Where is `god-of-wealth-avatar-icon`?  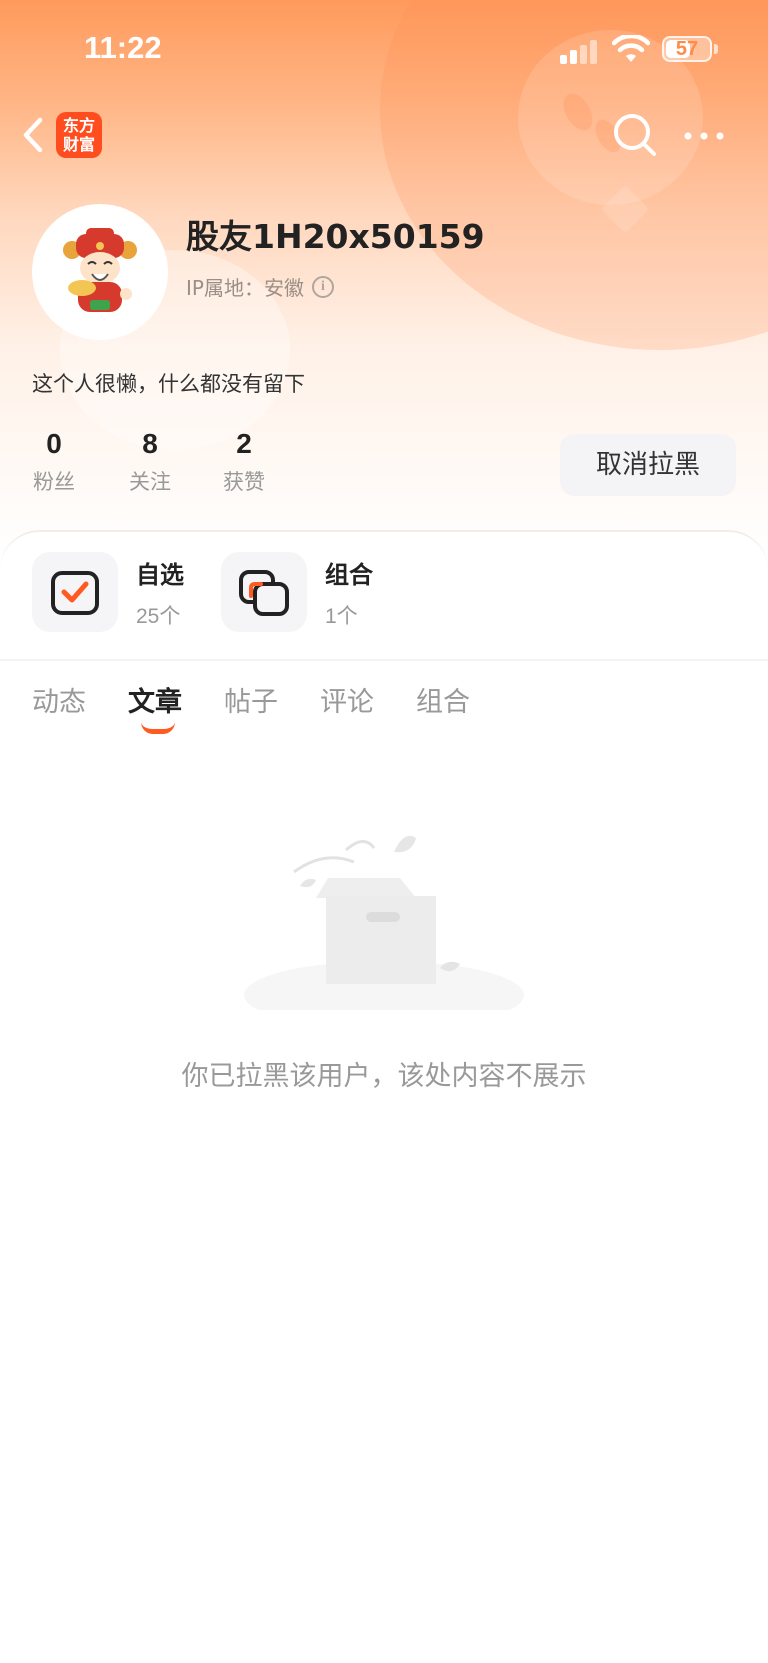 god-of-wealth-avatar-icon is located at coordinates (100, 270).